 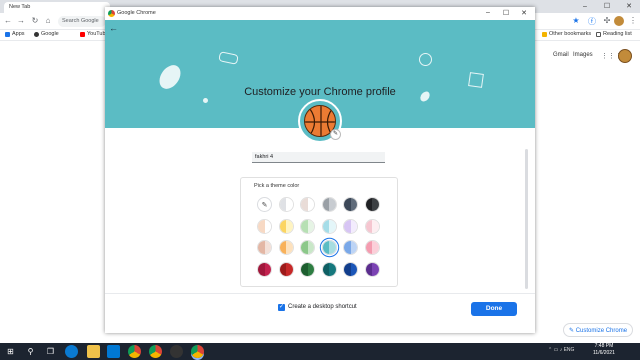 I want to click on desktop-shortcut-label: Create a desktop shortcut, so click(x=322, y=307).